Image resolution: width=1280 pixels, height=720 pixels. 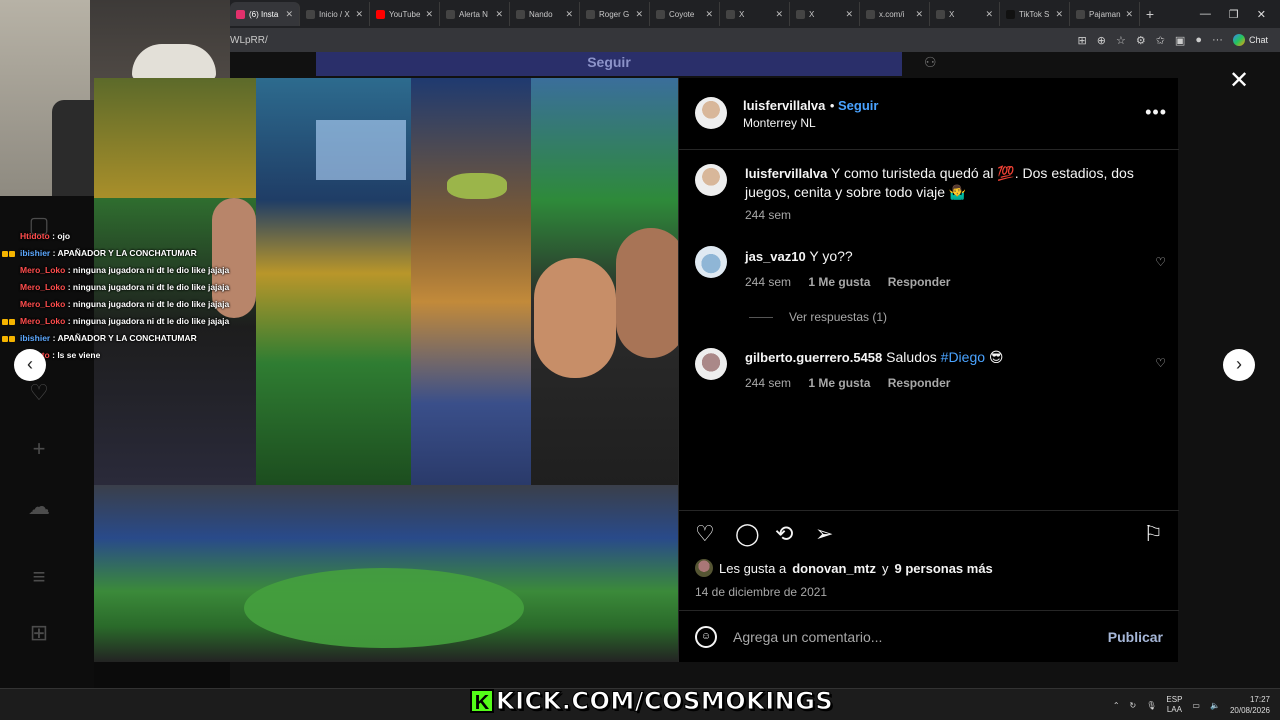 What do you see at coordinates (1234, 14) in the screenshot?
I see `restore-icon: ❐` at bounding box center [1234, 14].